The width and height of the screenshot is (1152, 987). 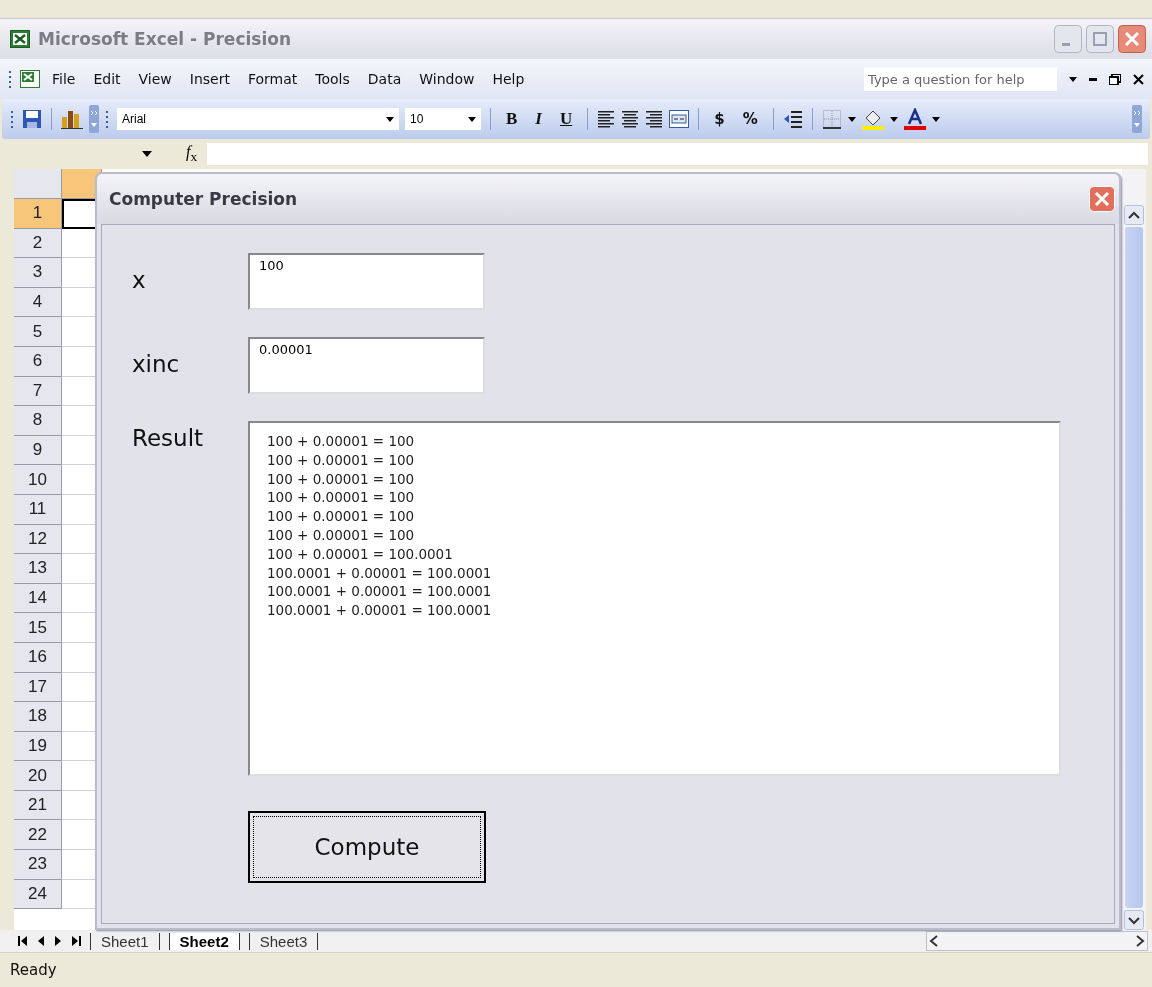 What do you see at coordinates (38, 687) in the screenshot?
I see `row-header: 17` at bounding box center [38, 687].